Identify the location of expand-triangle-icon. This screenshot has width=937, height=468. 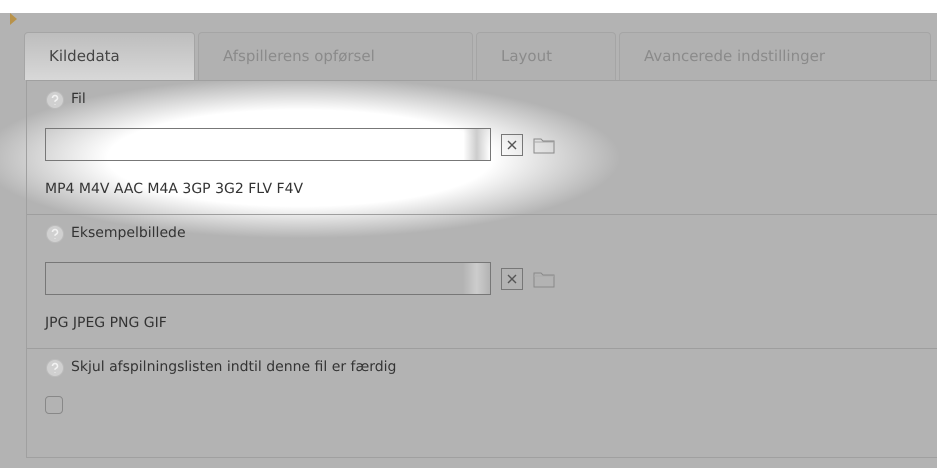
(13, 19).